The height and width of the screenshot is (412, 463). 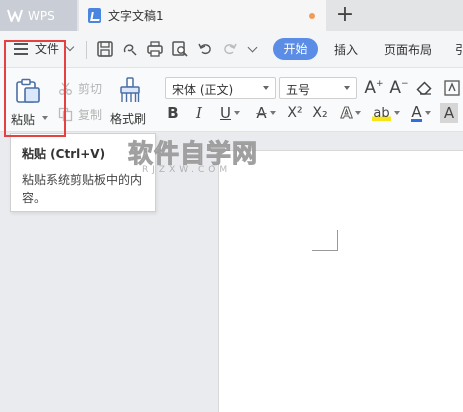 I want to click on grow-font-button: A +, so click(x=374, y=88).